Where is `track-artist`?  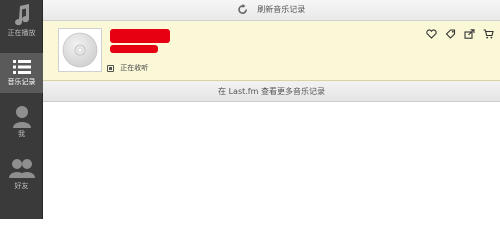 track-artist is located at coordinates (134, 49).